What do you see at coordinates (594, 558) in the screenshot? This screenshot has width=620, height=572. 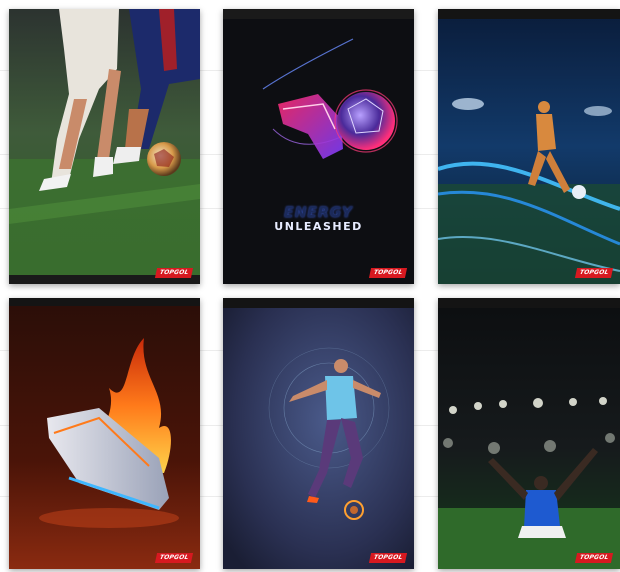 I see `cover-6-brand-logo: TOPGOL` at bounding box center [594, 558].